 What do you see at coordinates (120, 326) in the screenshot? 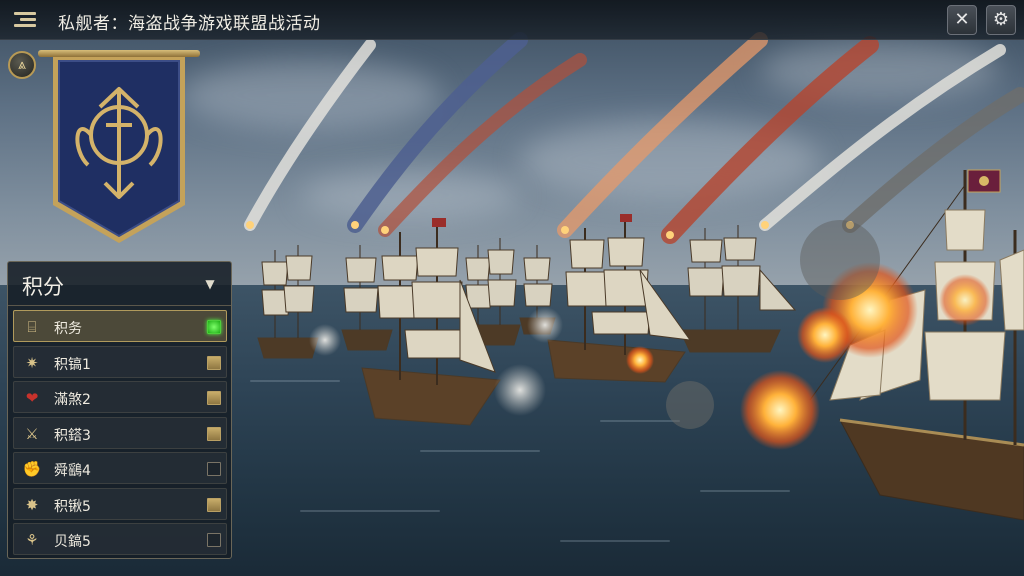
I see `score-row: ⌸ 积务` at bounding box center [120, 326].